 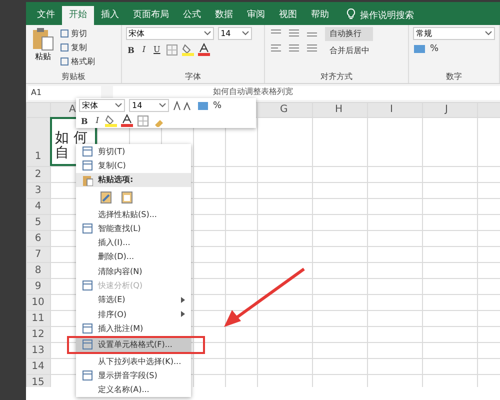 I want to click on group-title: 剪贴板, so click(x=73, y=77).